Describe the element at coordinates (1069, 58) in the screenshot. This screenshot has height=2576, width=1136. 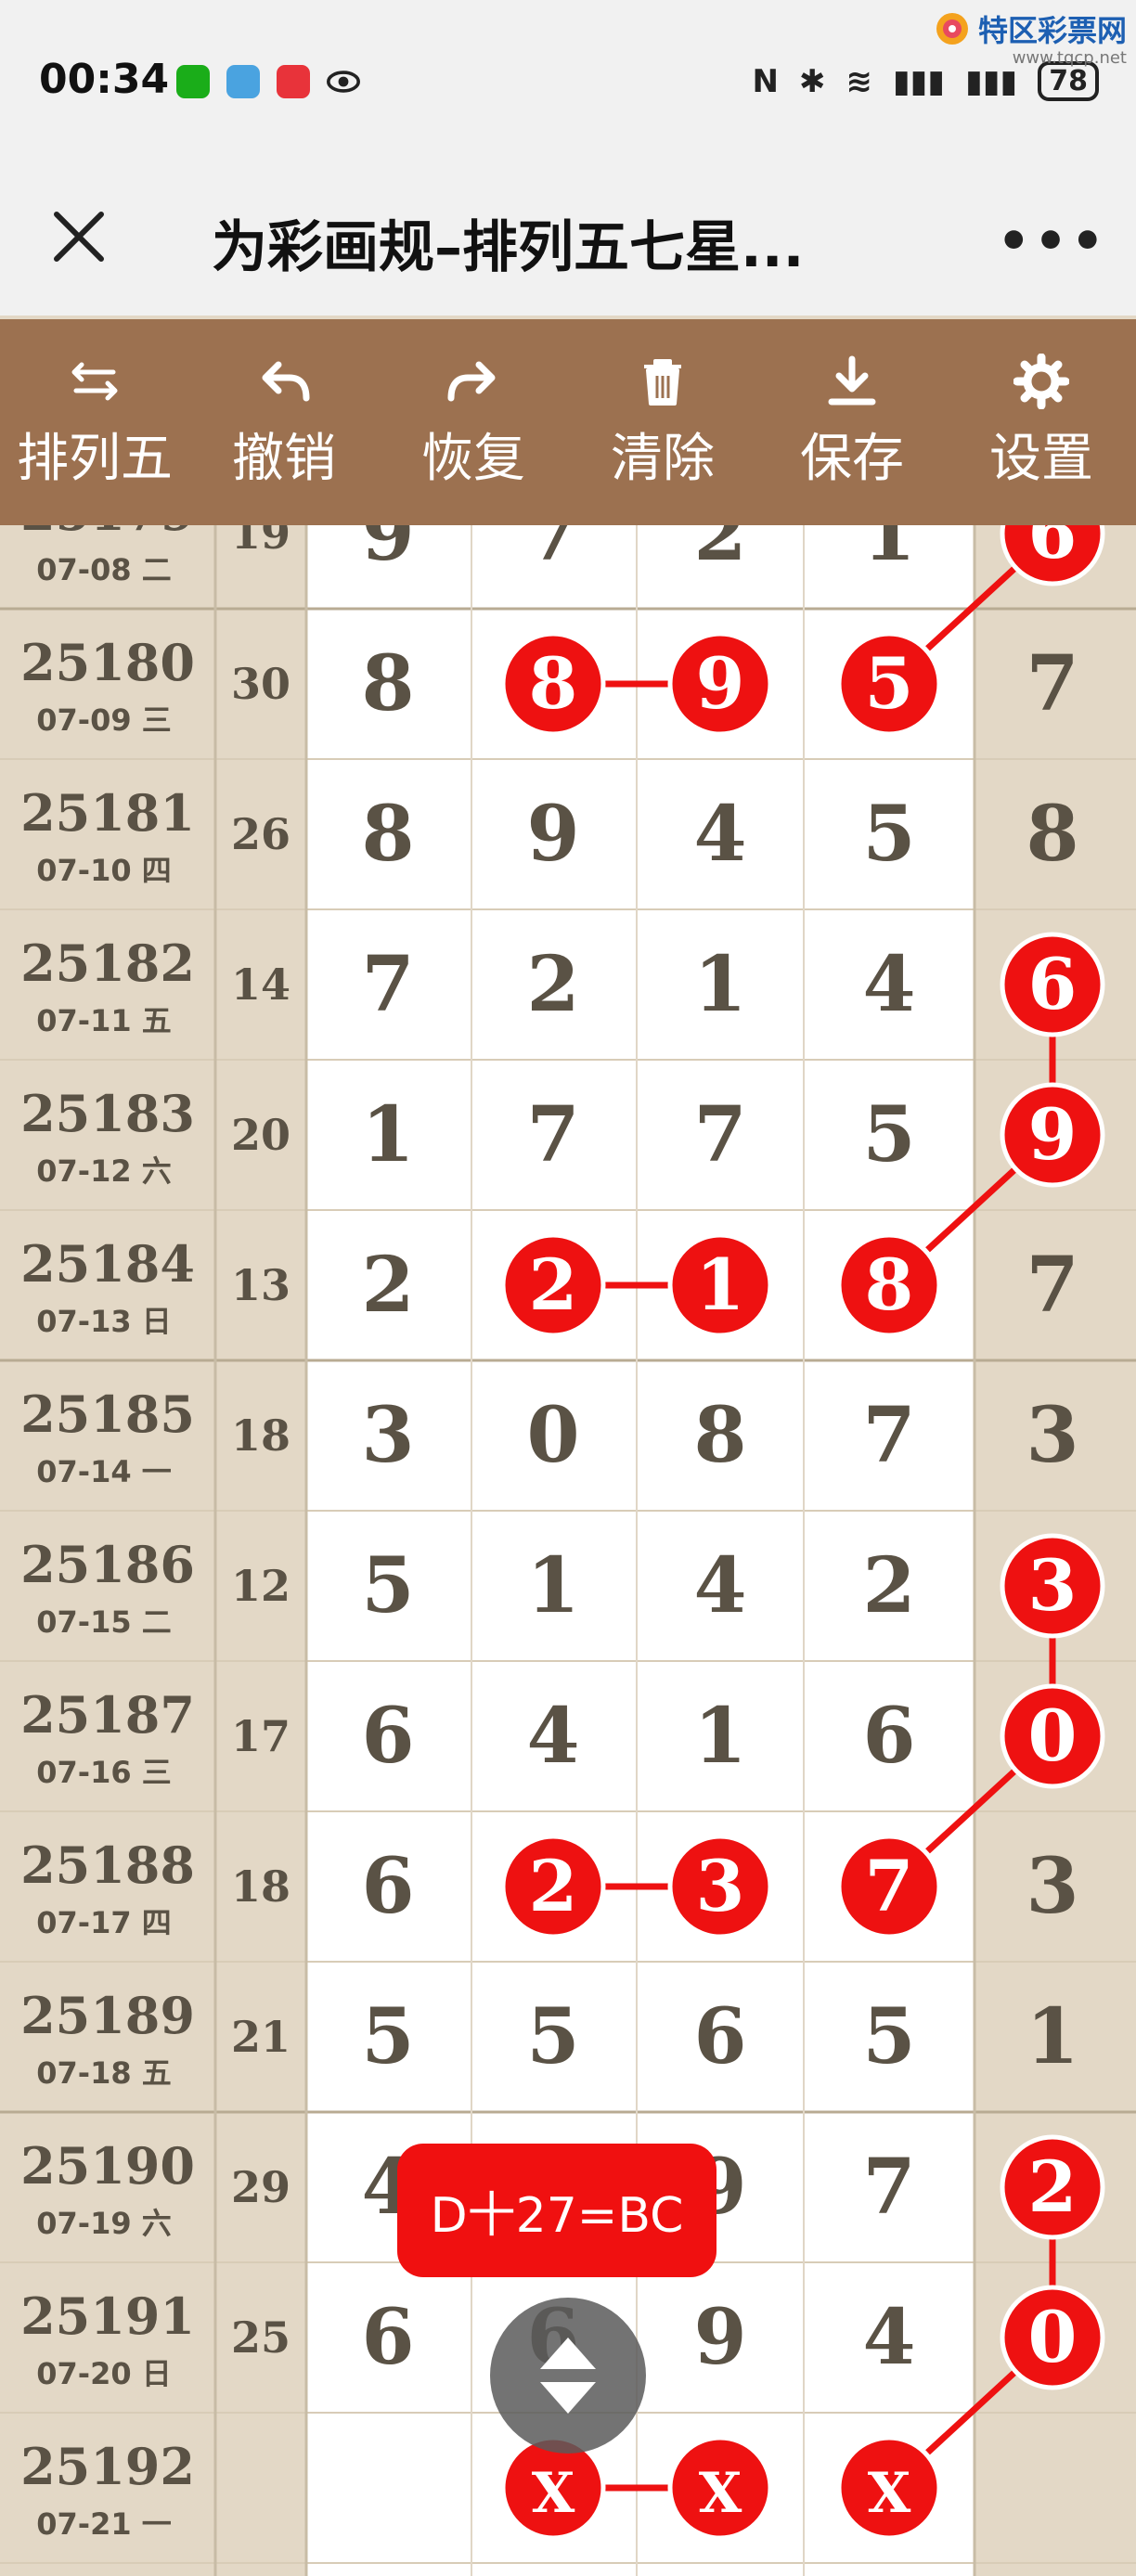
I see `watermark-url: www.tqcp.net` at that location.